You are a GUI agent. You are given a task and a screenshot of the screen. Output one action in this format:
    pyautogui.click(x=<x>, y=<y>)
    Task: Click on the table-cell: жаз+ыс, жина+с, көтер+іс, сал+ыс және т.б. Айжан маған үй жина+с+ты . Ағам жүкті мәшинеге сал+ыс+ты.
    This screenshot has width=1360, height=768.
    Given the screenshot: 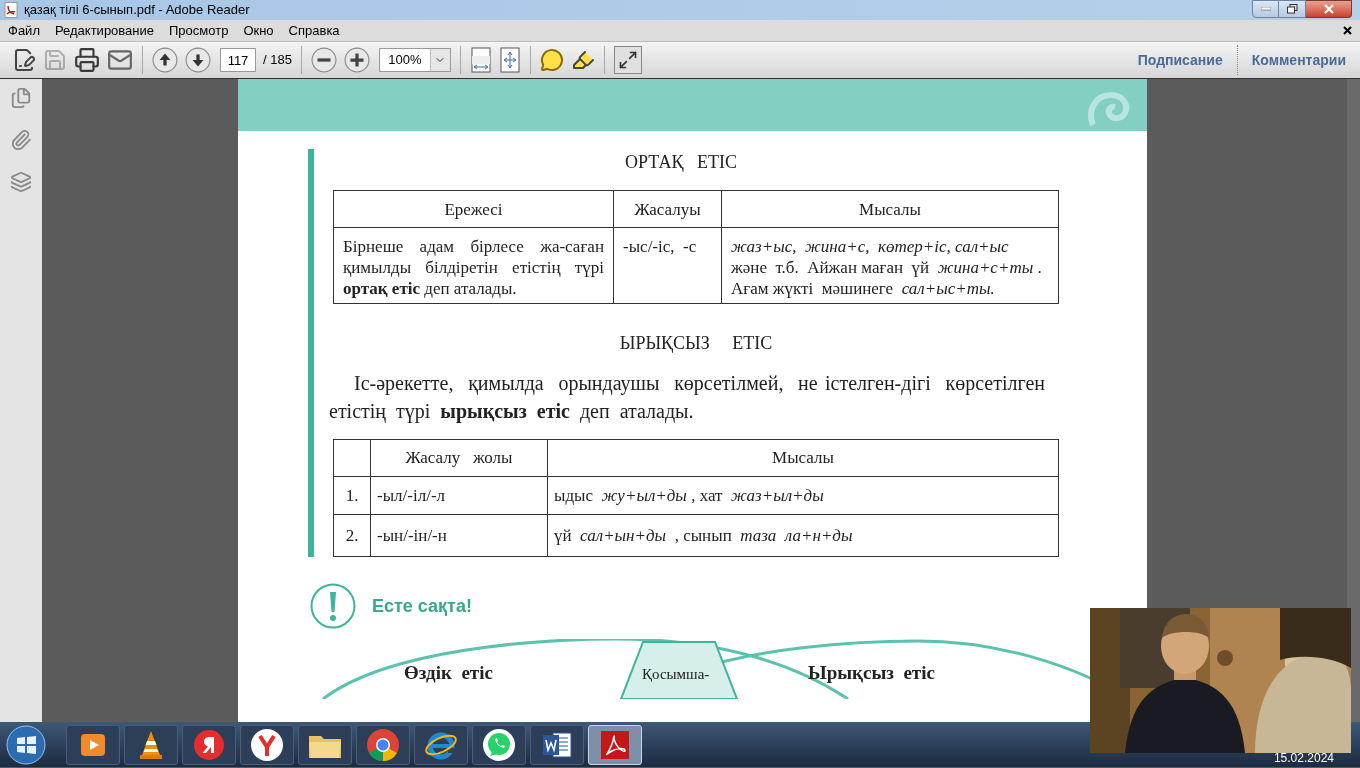 What is the action you would take?
    pyautogui.click(x=890, y=265)
    